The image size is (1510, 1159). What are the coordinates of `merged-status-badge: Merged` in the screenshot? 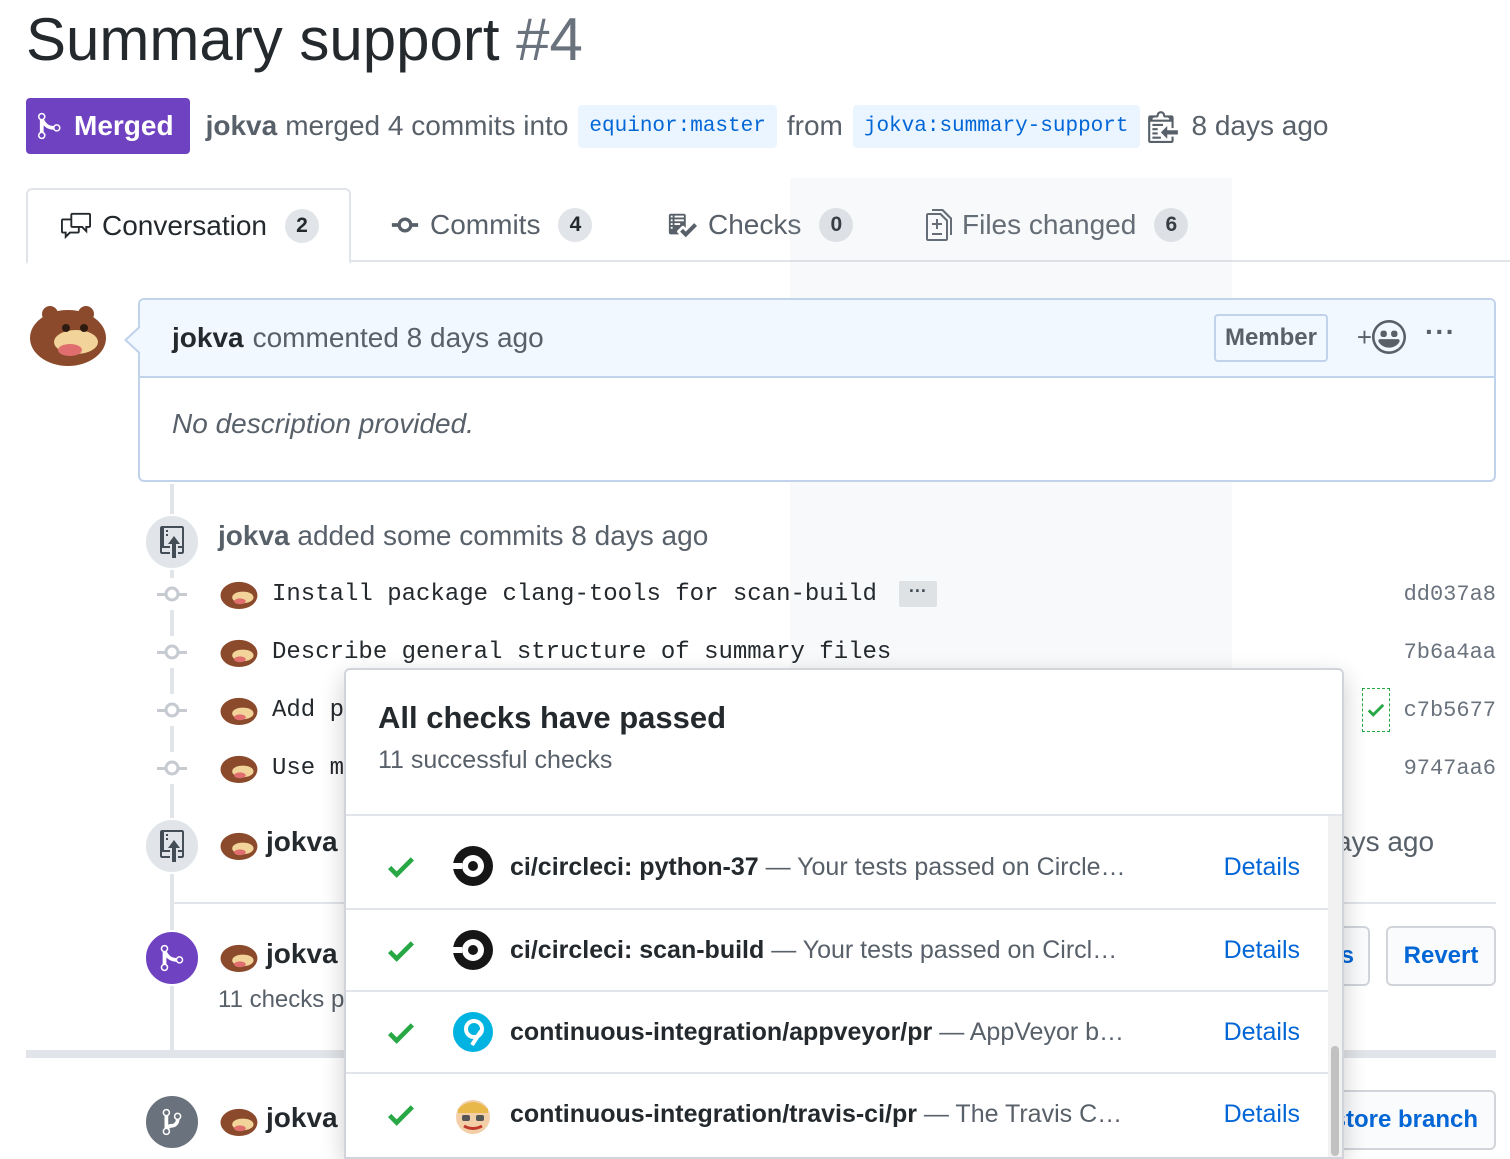 It's located at (108, 126).